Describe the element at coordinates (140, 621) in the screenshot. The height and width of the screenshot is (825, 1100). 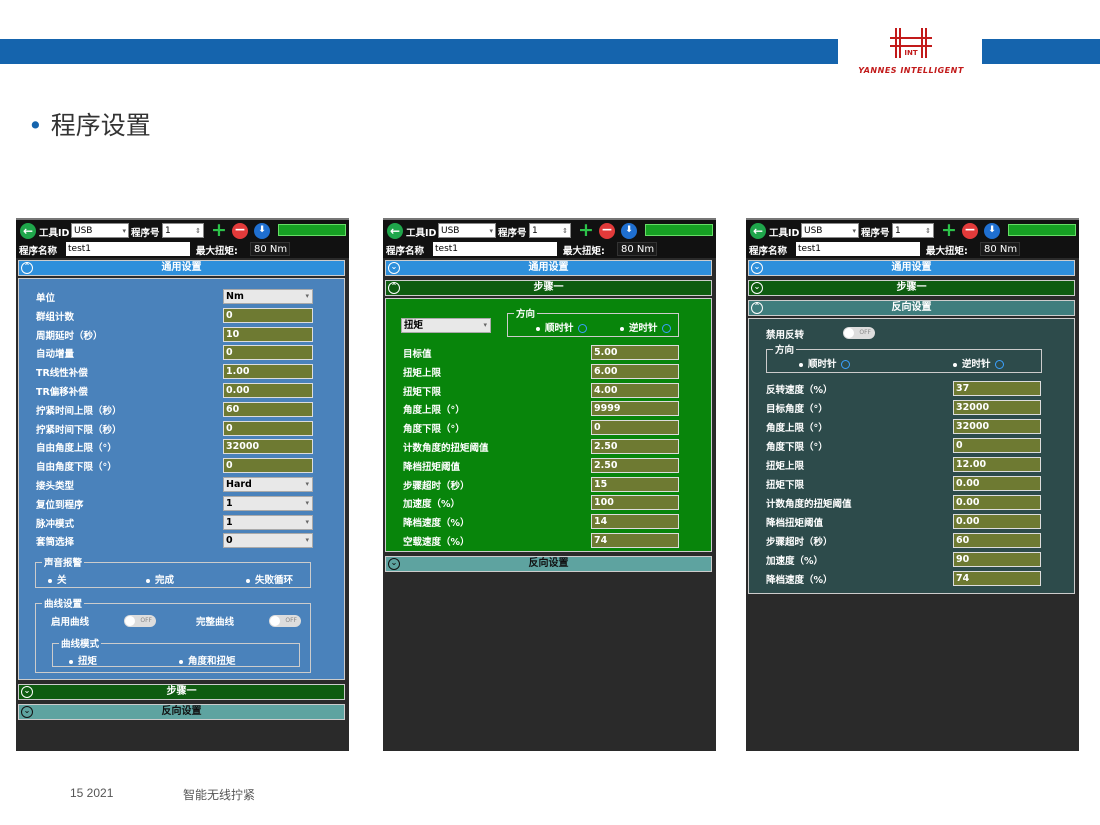
I see `enable-curve-toggle: OFF` at that location.